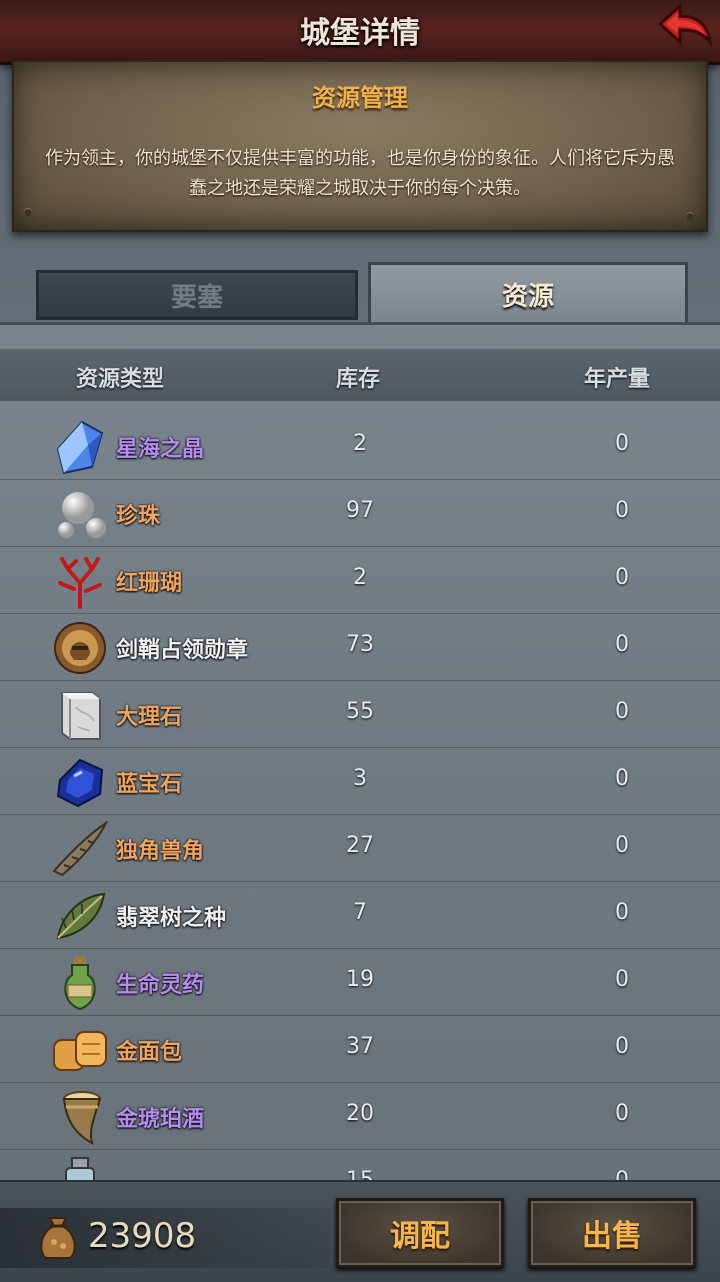 The width and height of the screenshot is (720, 1282). Describe the element at coordinates (182, 650) in the screenshot. I see `resource-name: 剑鞘占领勋章` at that location.